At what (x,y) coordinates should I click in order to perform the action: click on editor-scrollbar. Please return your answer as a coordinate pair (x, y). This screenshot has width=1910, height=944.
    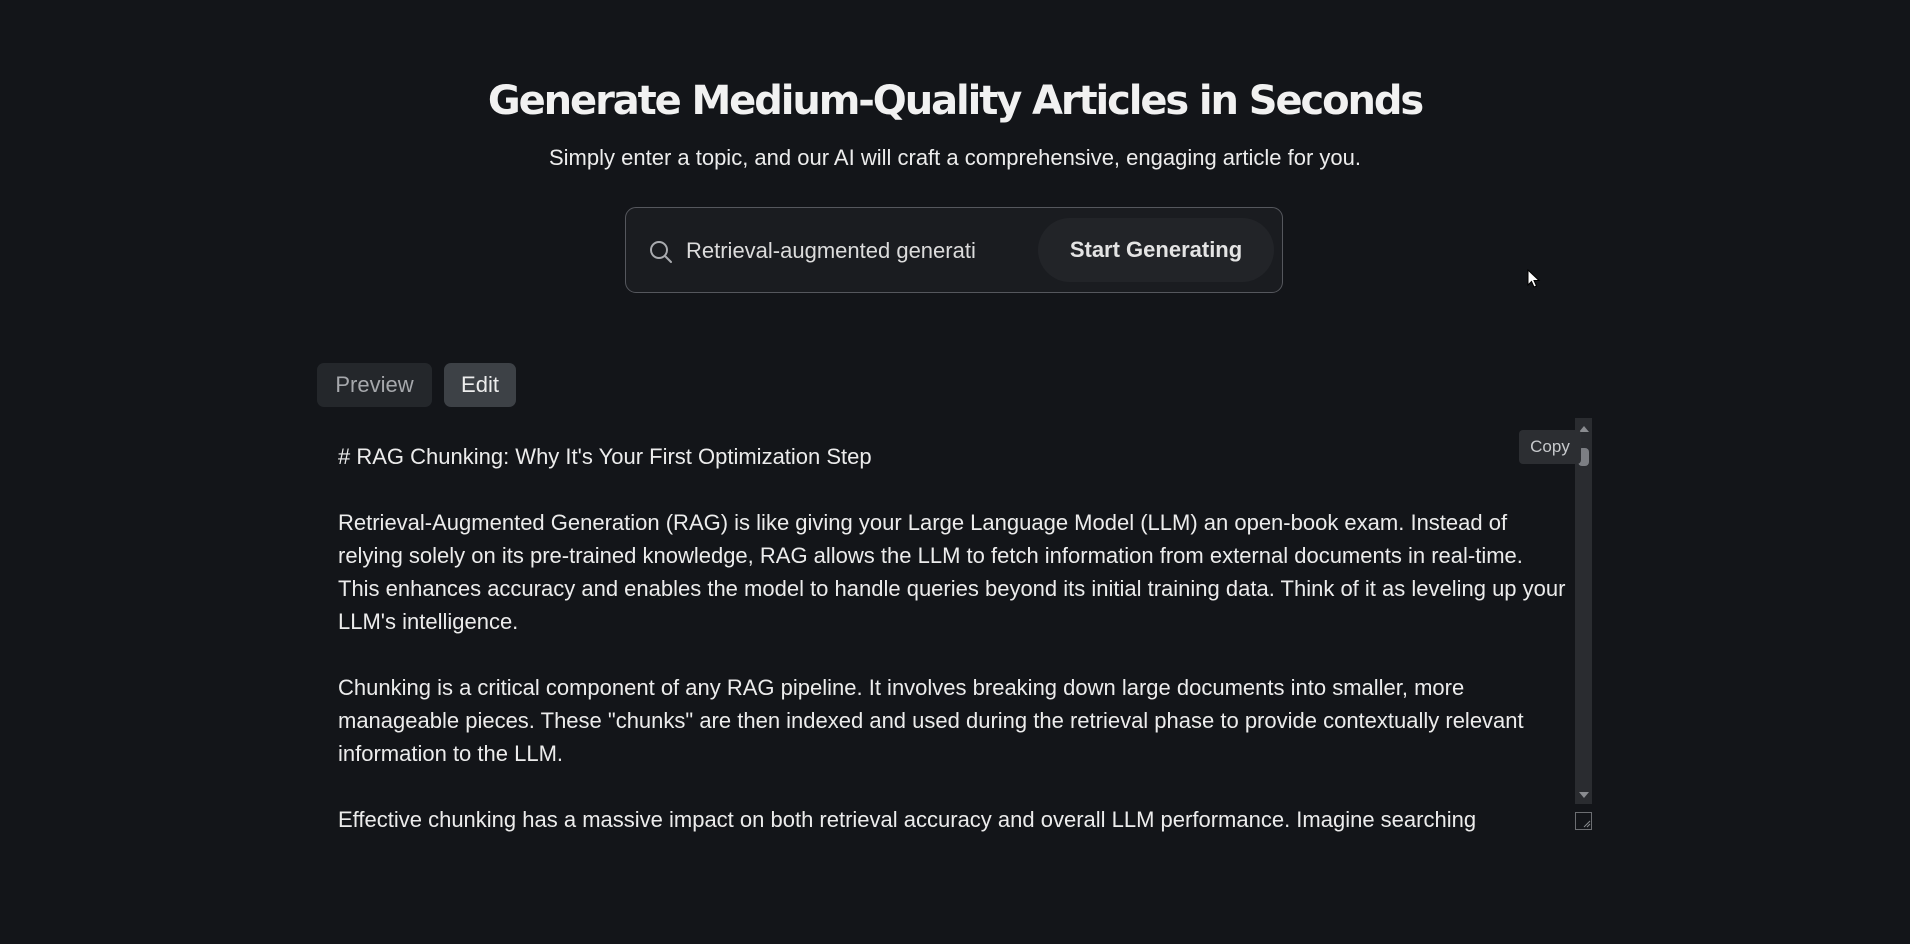
    Looking at the image, I should click on (1583, 611).